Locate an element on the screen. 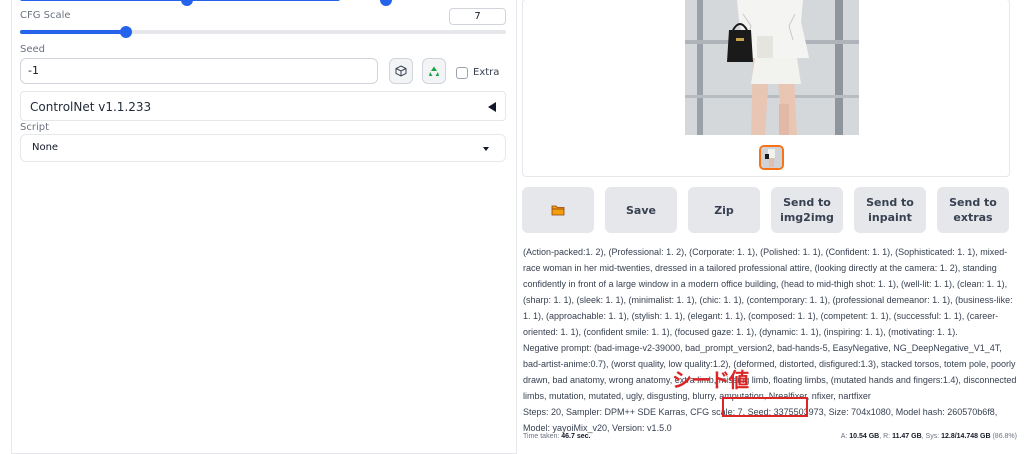 The width and height of the screenshot is (1024, 454). gallery-thumbnail is located at coordinates (771, 157).